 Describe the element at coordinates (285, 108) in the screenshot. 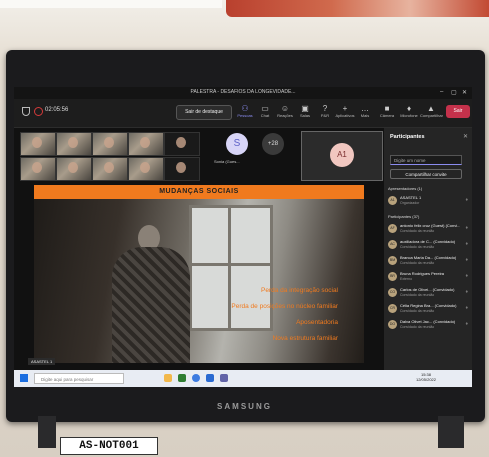

I see `reactions-icon: ☺` at that location.